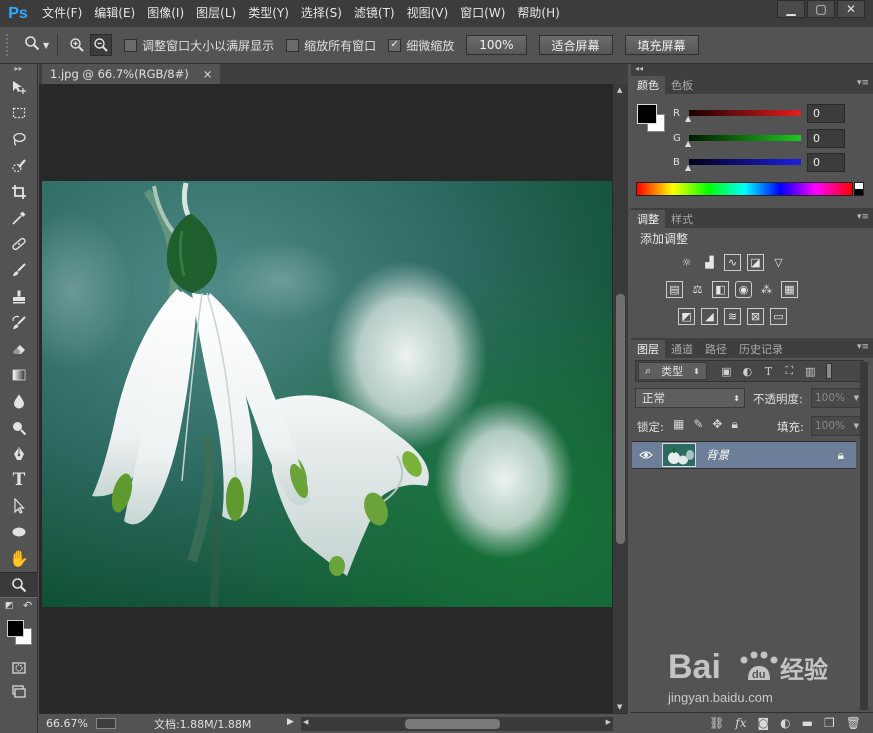 The width and height of the screenshot is (873, 733). I want to click on layer-name: 背景, so click(772, 455).